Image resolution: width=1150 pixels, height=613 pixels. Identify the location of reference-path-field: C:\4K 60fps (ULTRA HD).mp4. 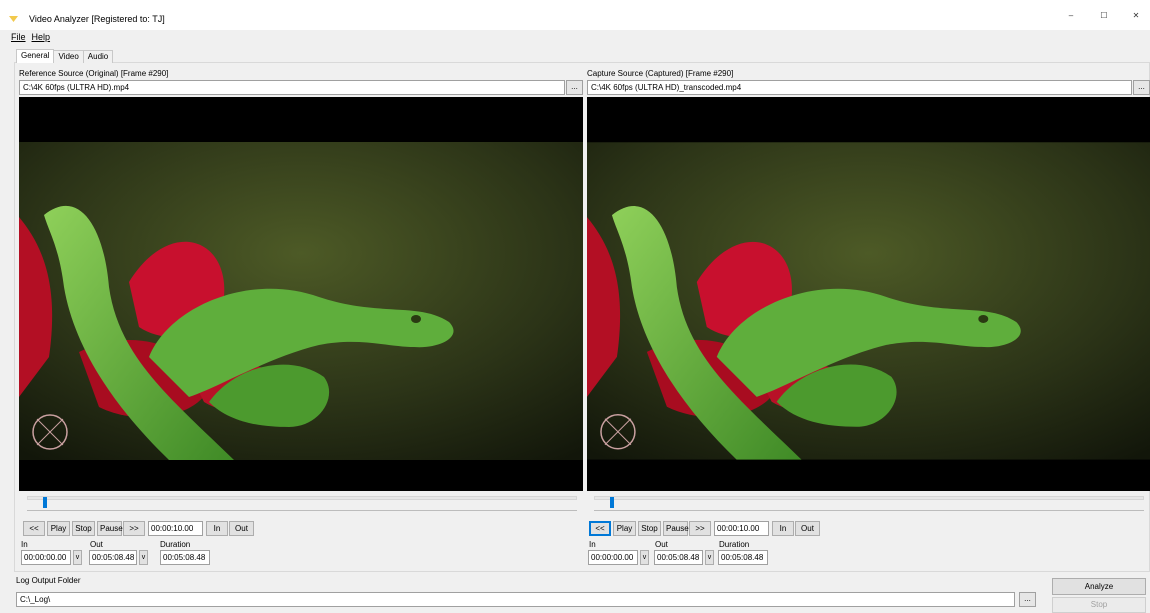
(292, 87).